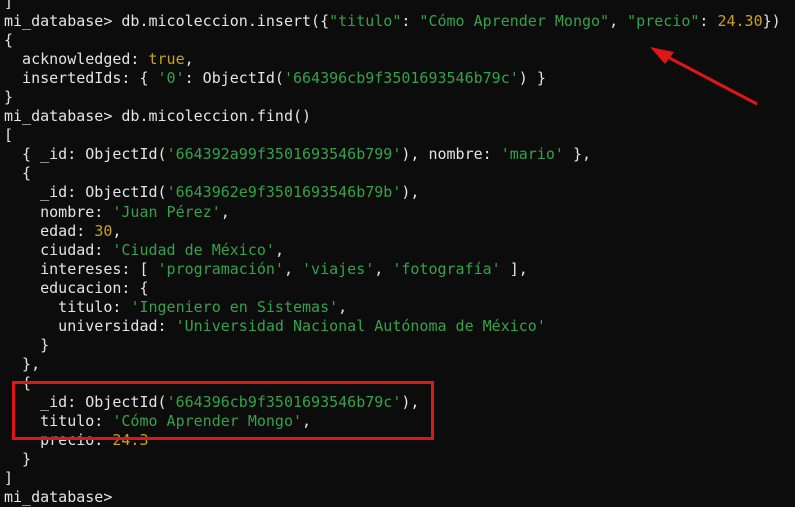  What do you see at coordinates (58, 497) in the screenshot?
I see `terminal-text: mi_database>` at bounding box center [58, 497].